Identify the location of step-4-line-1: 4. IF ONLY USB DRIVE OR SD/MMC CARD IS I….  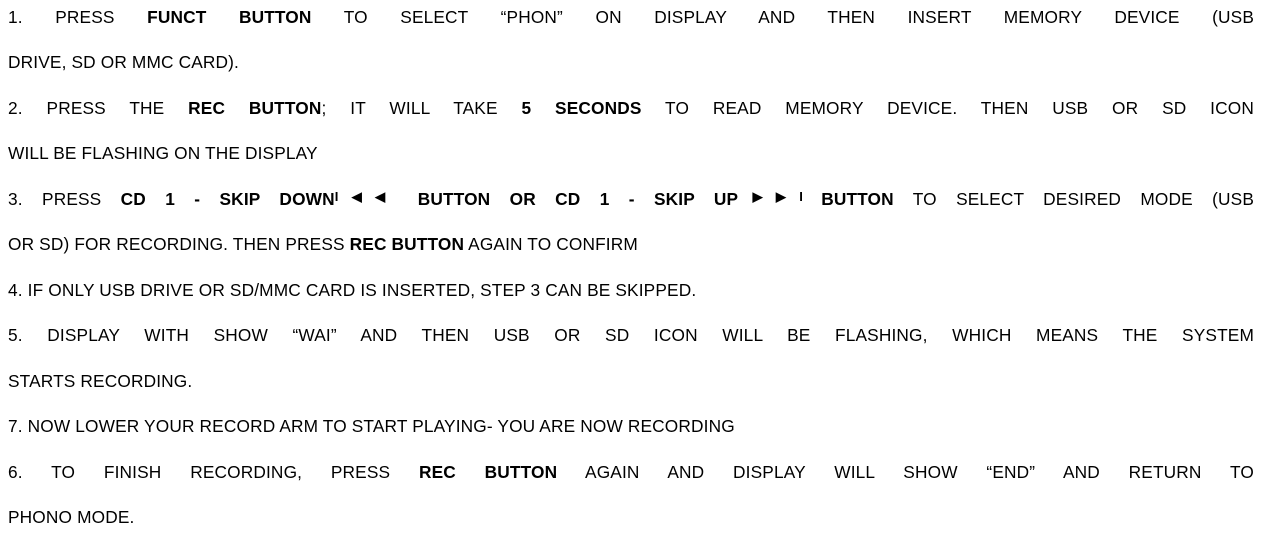
(631, 290).